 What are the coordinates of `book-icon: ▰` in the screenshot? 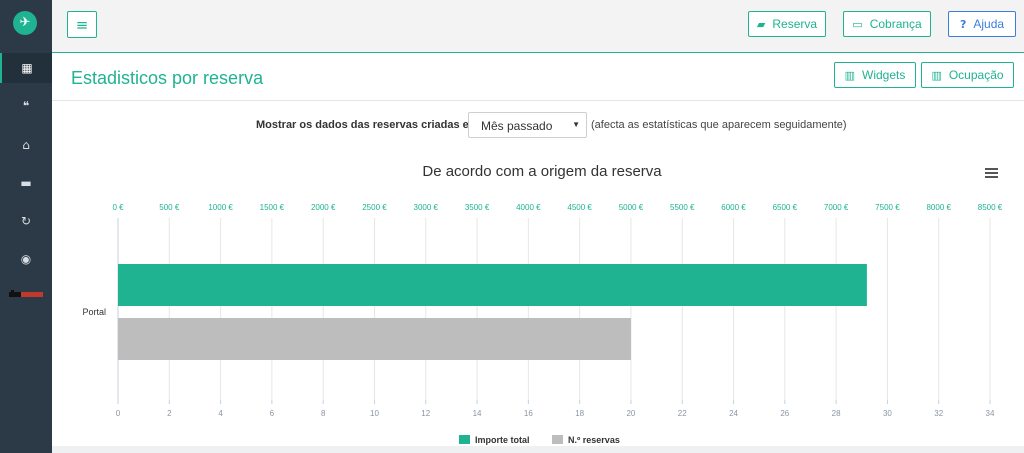 It's located at (761, 24).